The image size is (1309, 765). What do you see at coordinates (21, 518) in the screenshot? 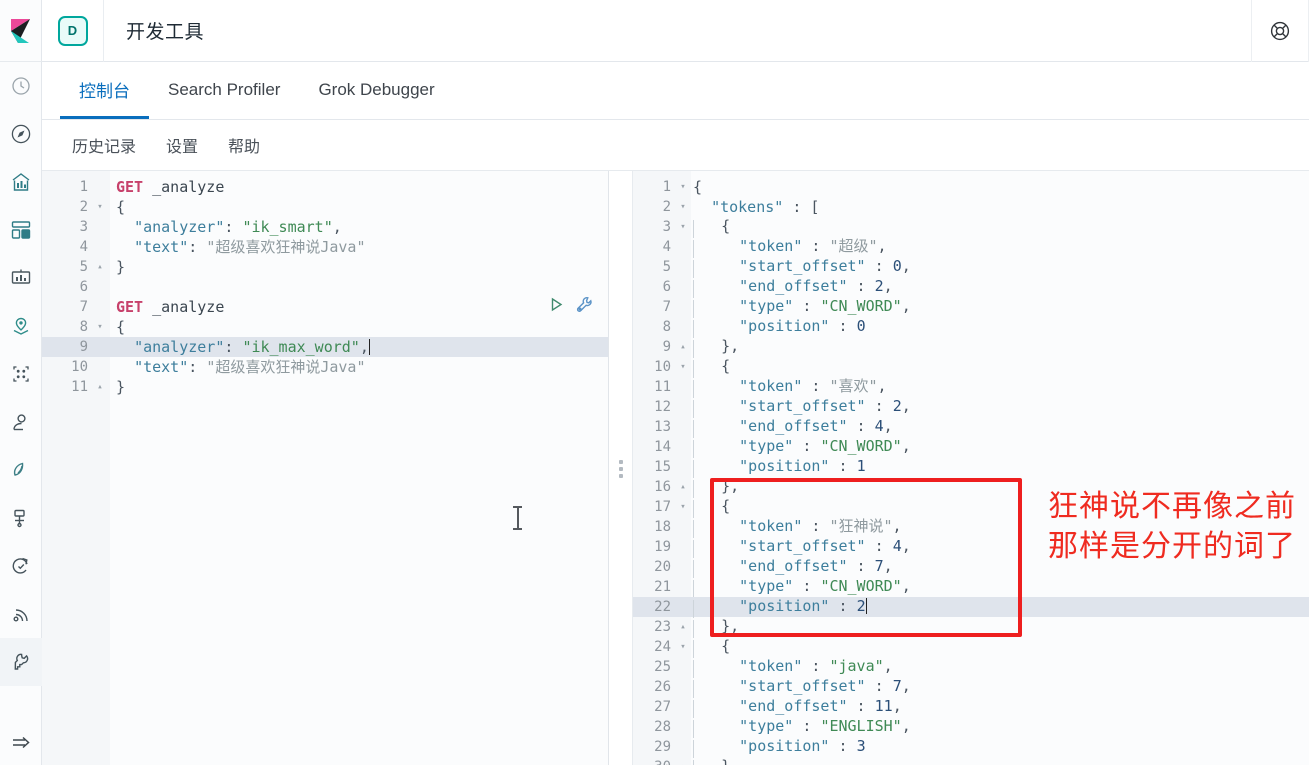
I see `rail-item-uptime` at bounding box center [21, 518].